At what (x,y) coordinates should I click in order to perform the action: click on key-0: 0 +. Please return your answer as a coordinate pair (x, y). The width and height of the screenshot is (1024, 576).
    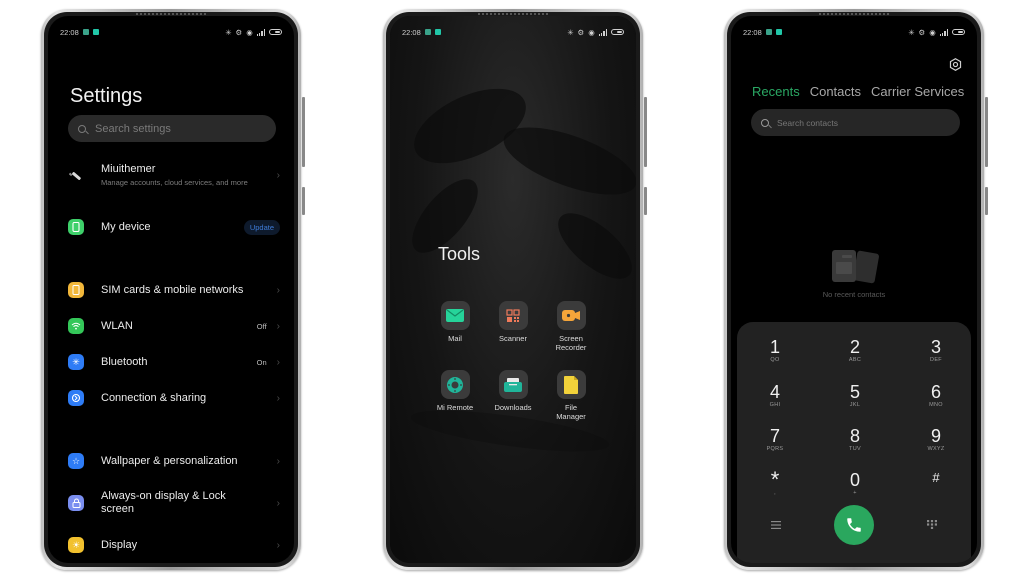
    Looking at the image, I should click on (855, 483).